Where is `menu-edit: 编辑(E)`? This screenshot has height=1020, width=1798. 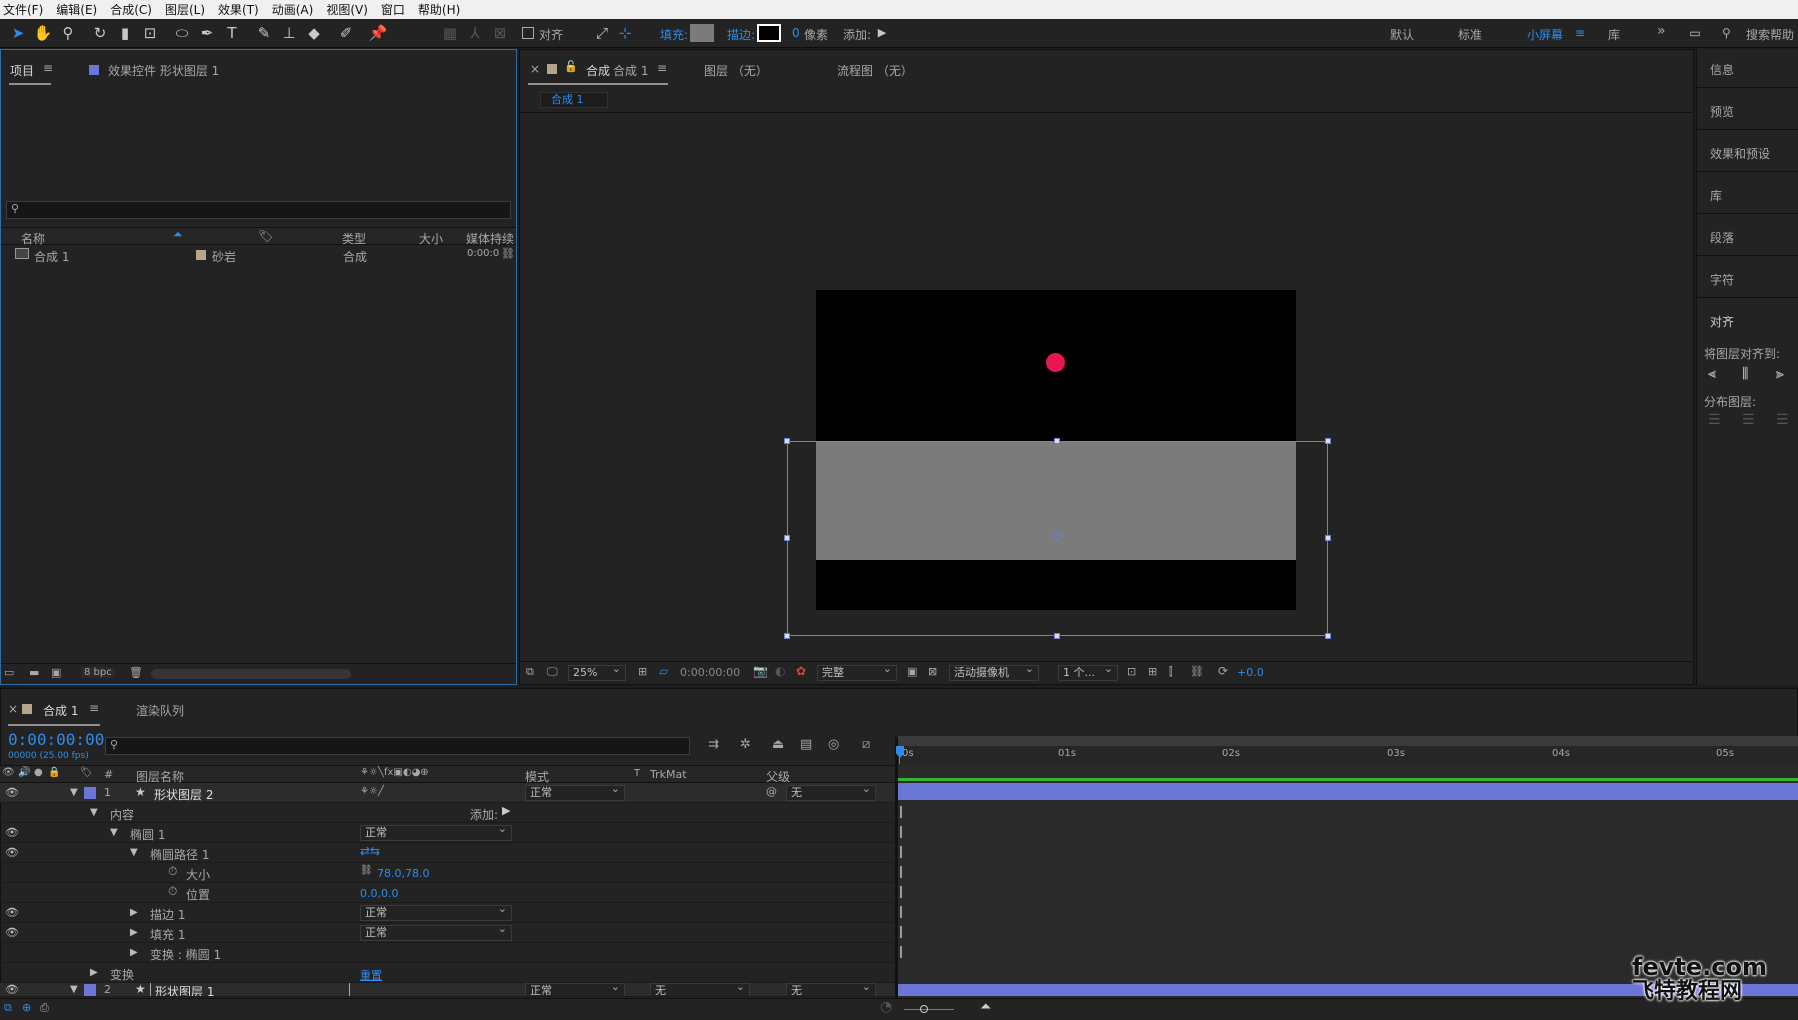
menu-edit: 编辑(E) is located at coordinates (76, 9).